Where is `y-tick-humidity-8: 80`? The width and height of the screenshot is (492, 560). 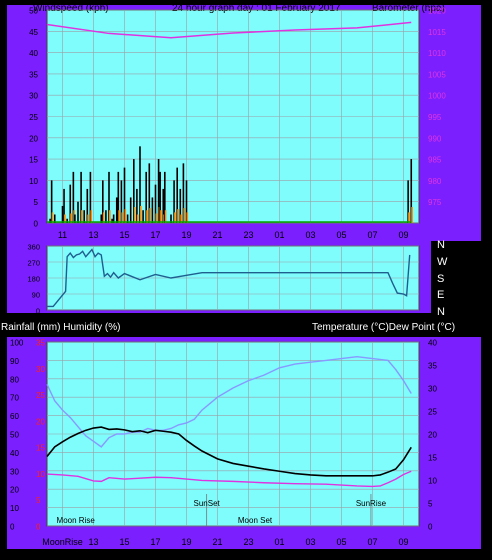 y-tick-humidity-8: 80 is located at coordinates (14, 379).